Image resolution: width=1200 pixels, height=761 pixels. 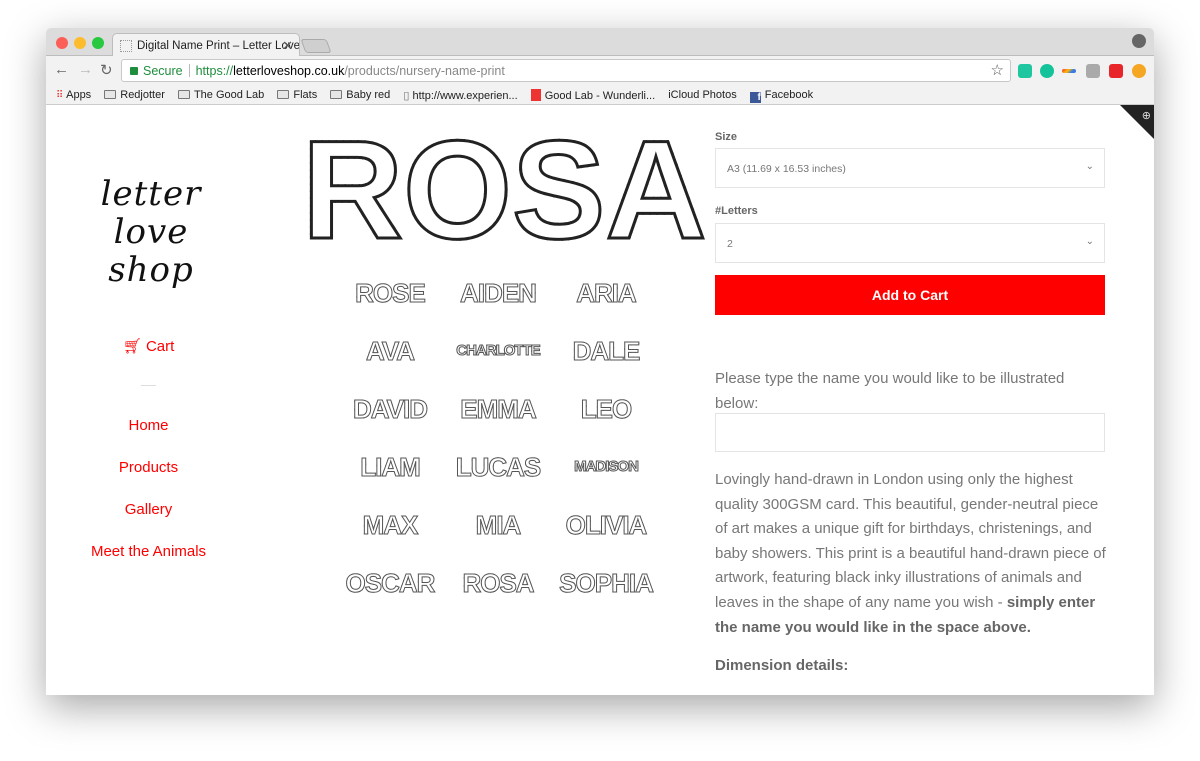 What do you see at coordinates (910, 432) in the screenshot?
I see `name-input` at bounding box center [910, 432].